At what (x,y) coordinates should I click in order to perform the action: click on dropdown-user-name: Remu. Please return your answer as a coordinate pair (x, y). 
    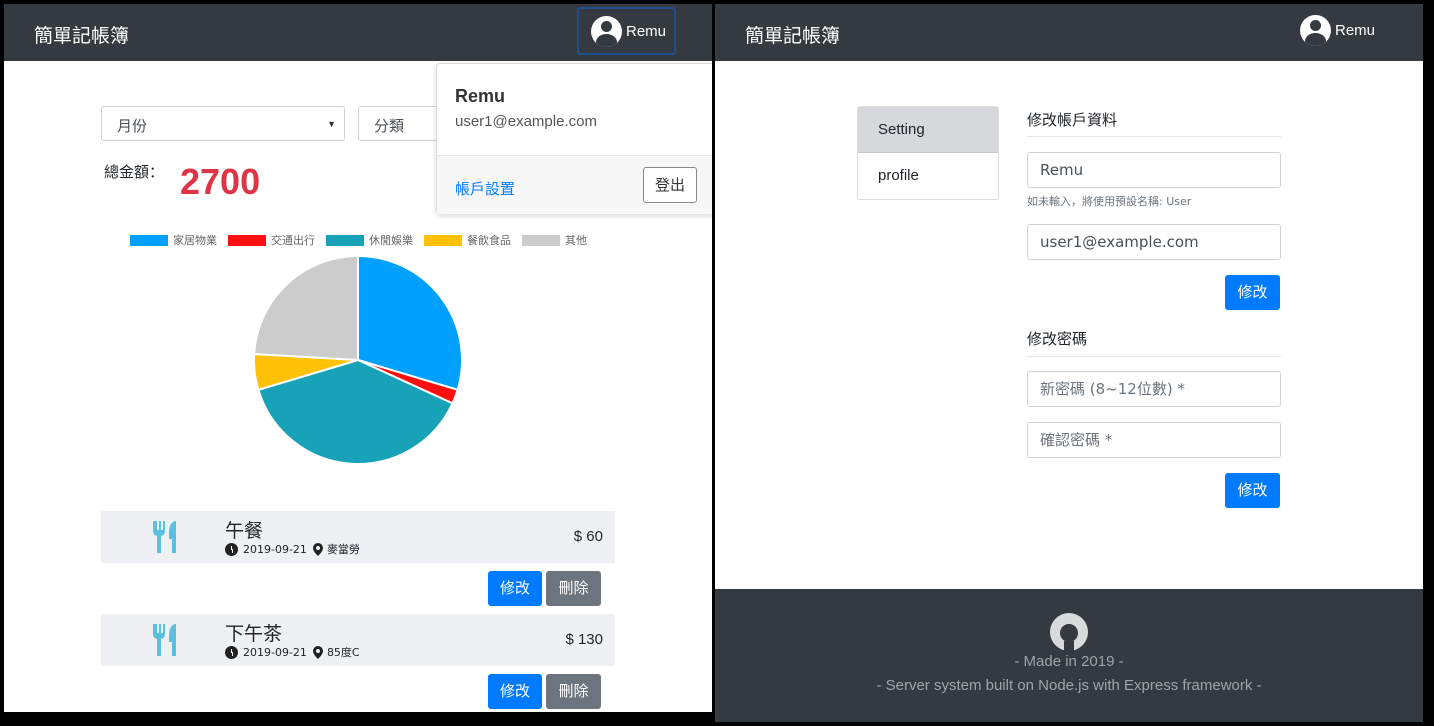
    Looking at the image, I should click on (480, 96).